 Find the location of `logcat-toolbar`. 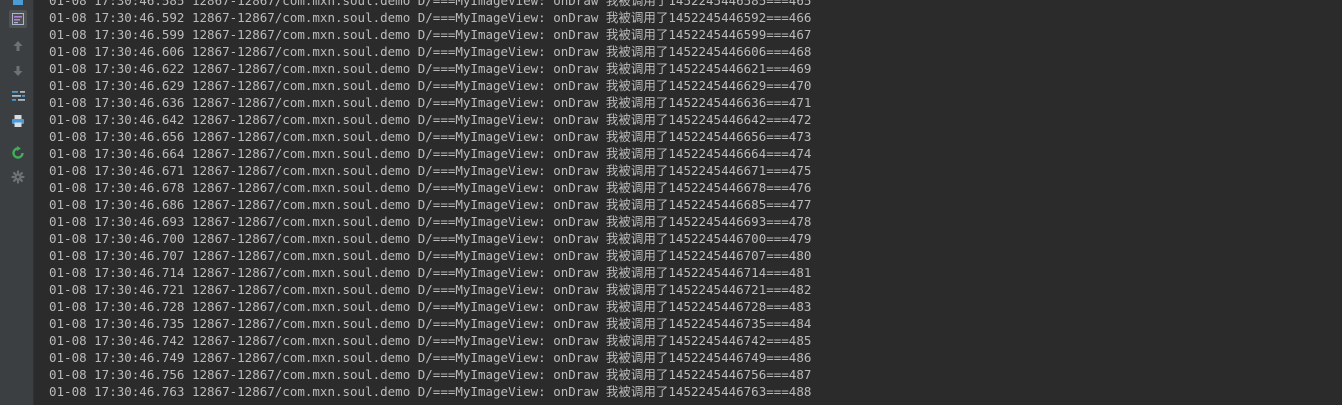

logcat-toolbar is located at coordinates (17, 202).